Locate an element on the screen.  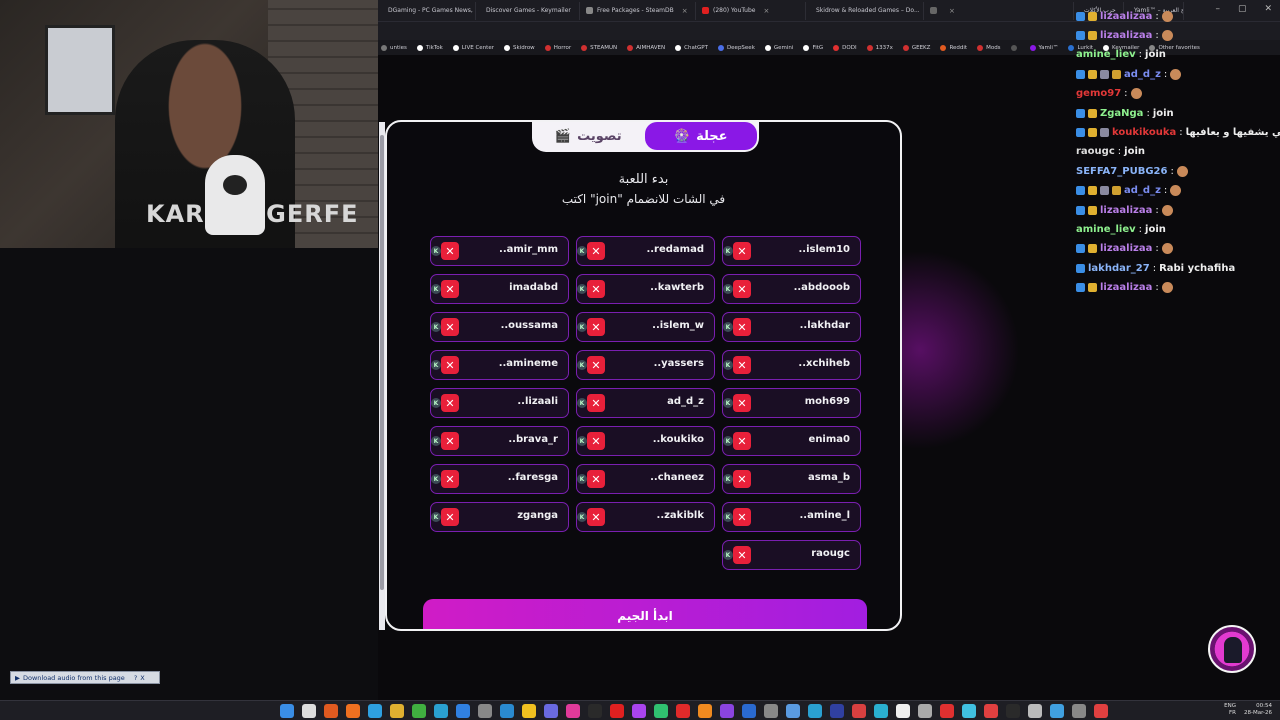
start-game-button: ابدأ الجيم is located at coordinates (645, 614).